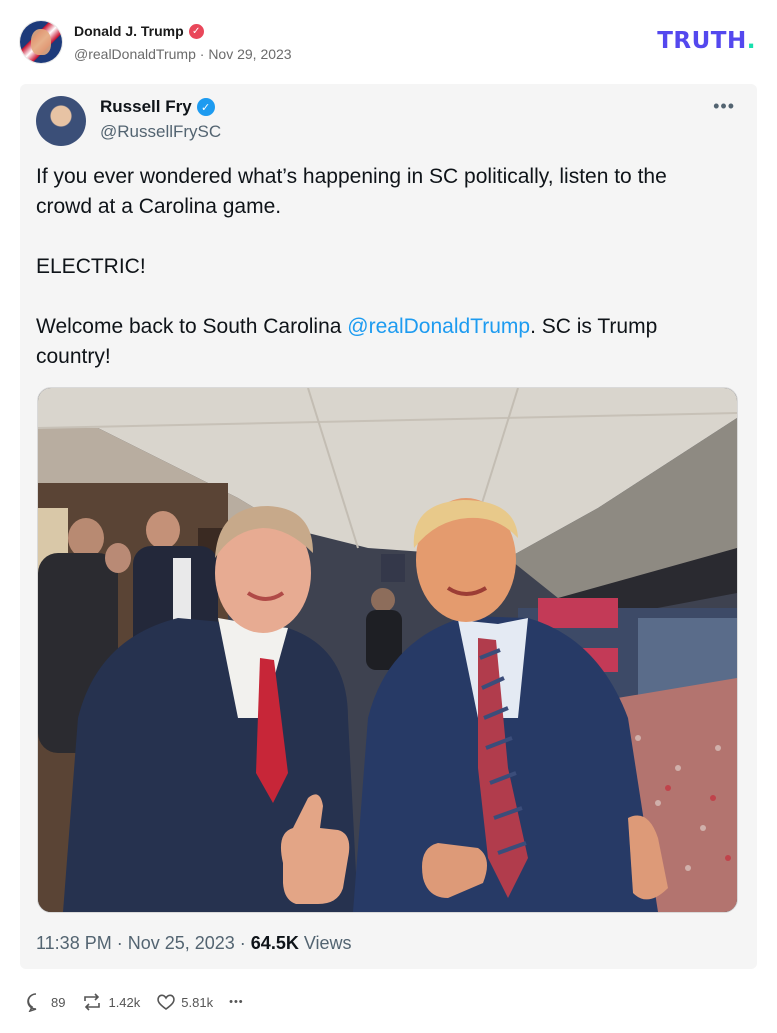  What do you see at coordinates (160, 132) in the screenshot?
I see `tweet-author-handle: @RussellFrySC` at bounding box center [160, 132].